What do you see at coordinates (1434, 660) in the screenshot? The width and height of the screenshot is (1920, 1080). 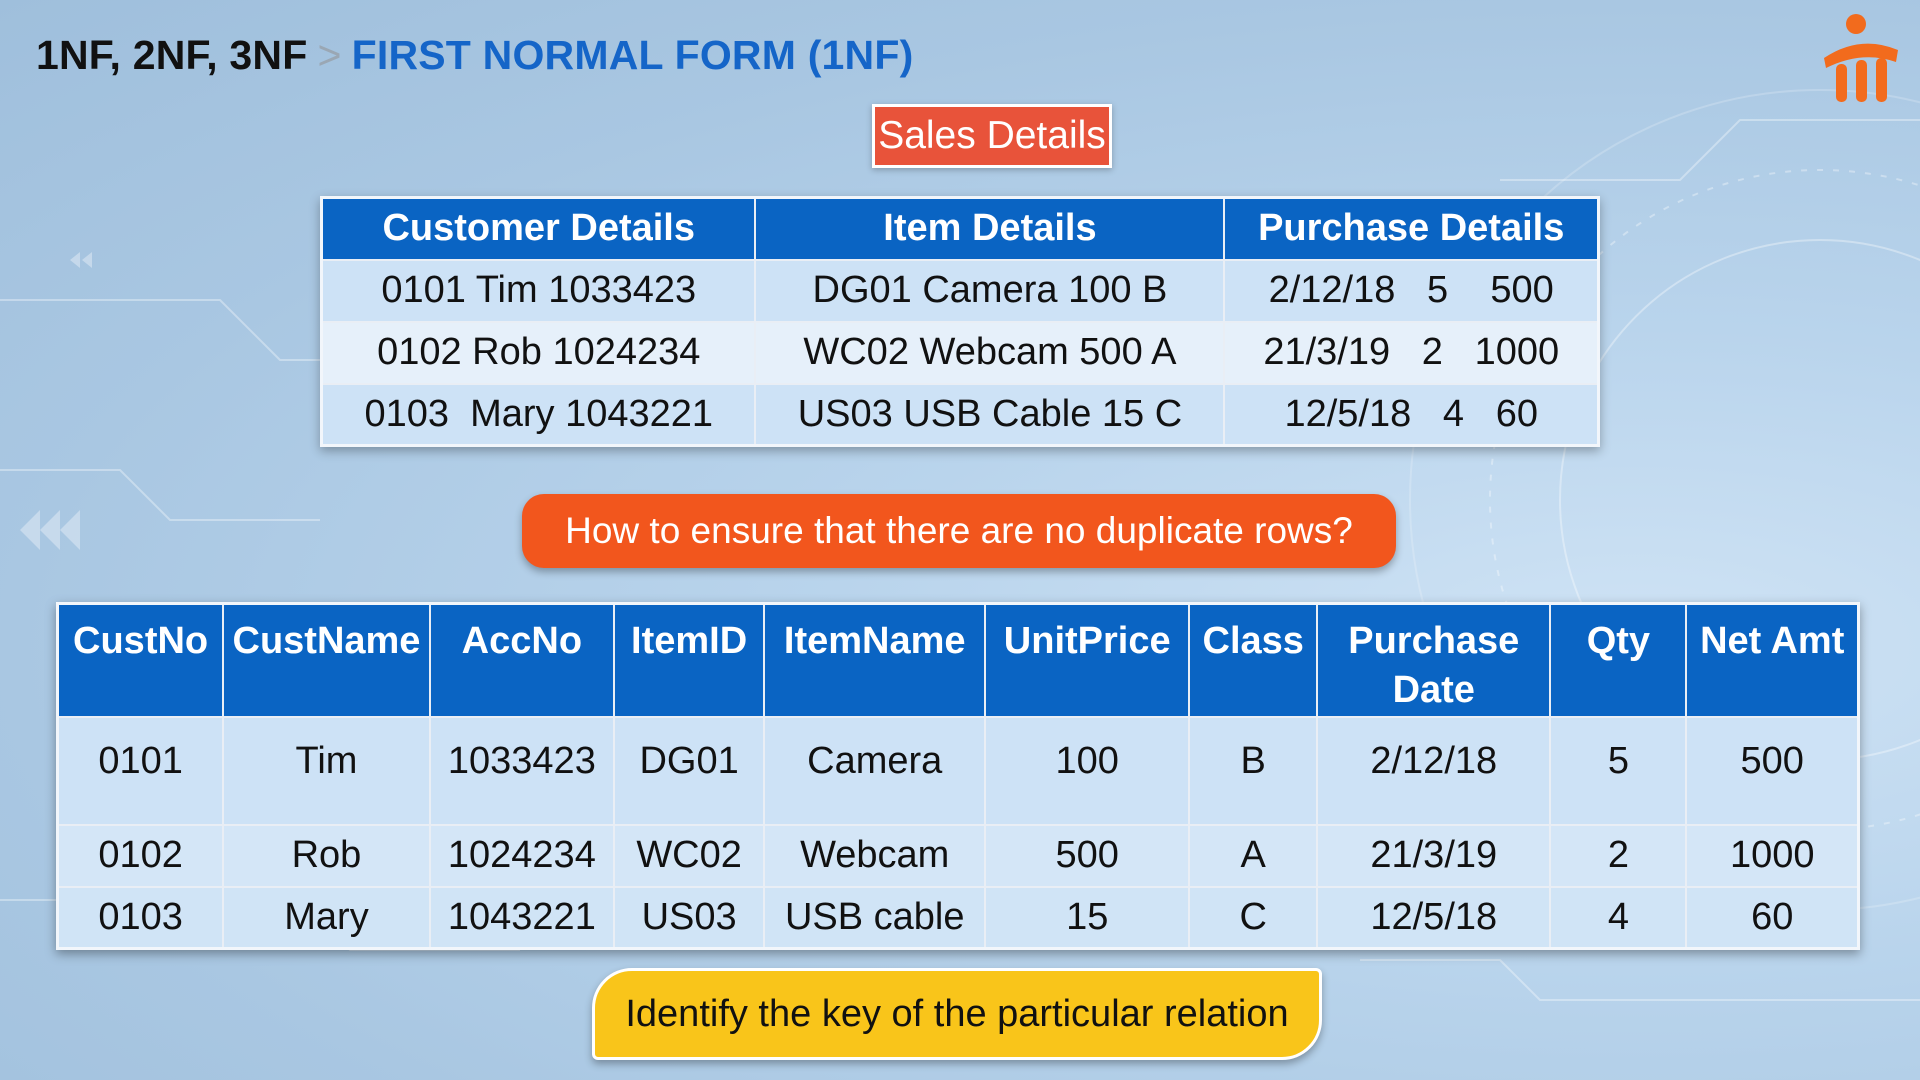 I see `column-header: Purchase Date` at bounding box center [1434, 660].